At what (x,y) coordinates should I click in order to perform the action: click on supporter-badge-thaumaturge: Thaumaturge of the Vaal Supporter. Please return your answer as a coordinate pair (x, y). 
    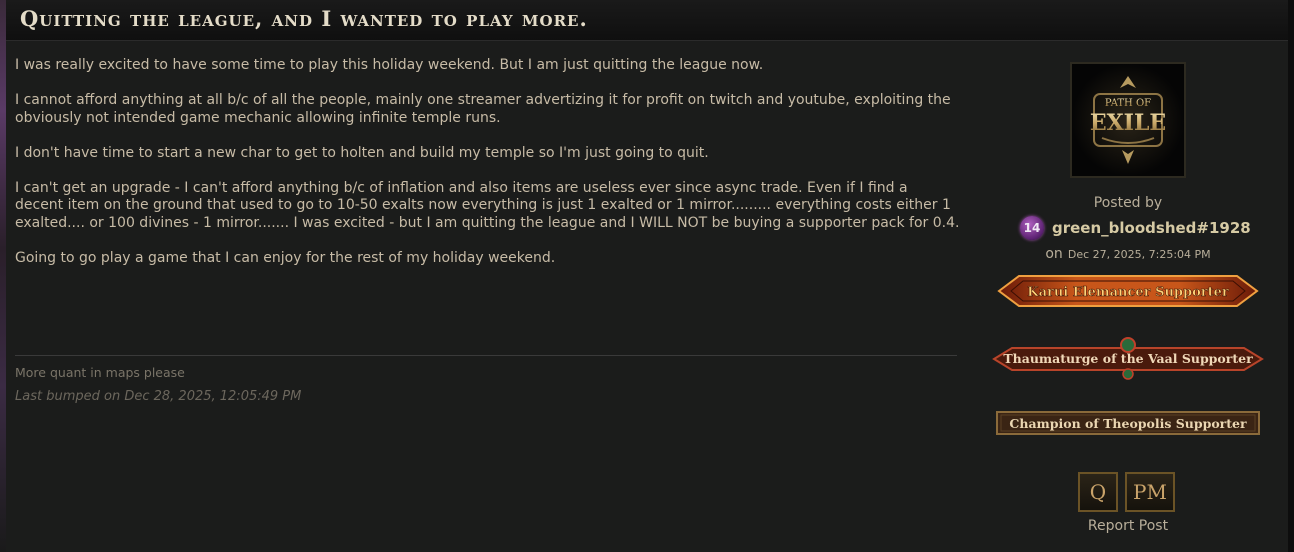
    Looking at the image, I should click on (1128, 359).